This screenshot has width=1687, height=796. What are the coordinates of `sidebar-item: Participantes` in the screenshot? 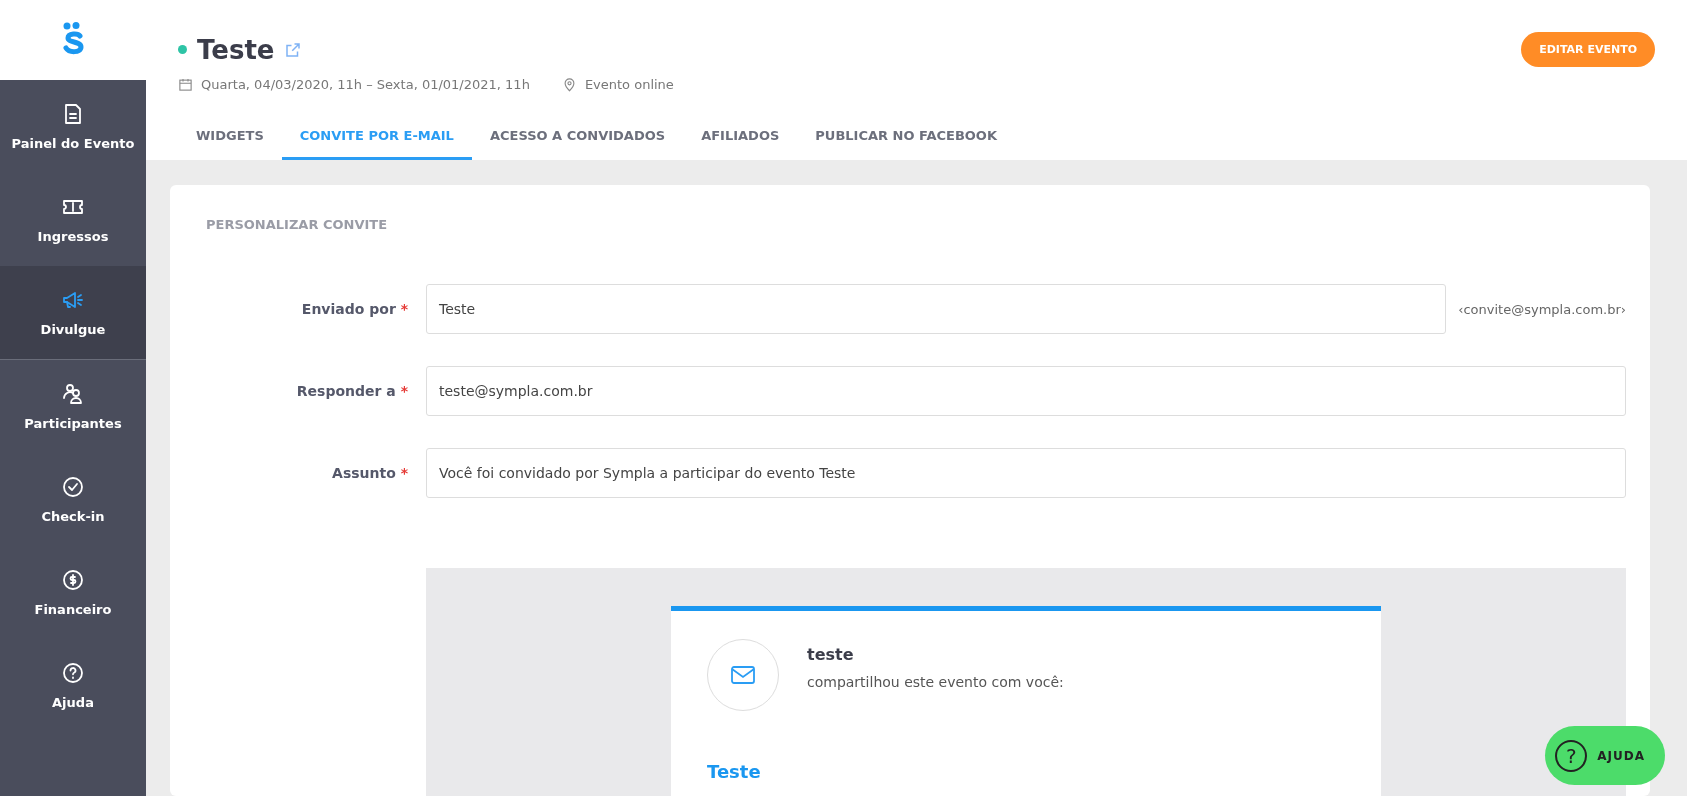 It's located at (73, 406).